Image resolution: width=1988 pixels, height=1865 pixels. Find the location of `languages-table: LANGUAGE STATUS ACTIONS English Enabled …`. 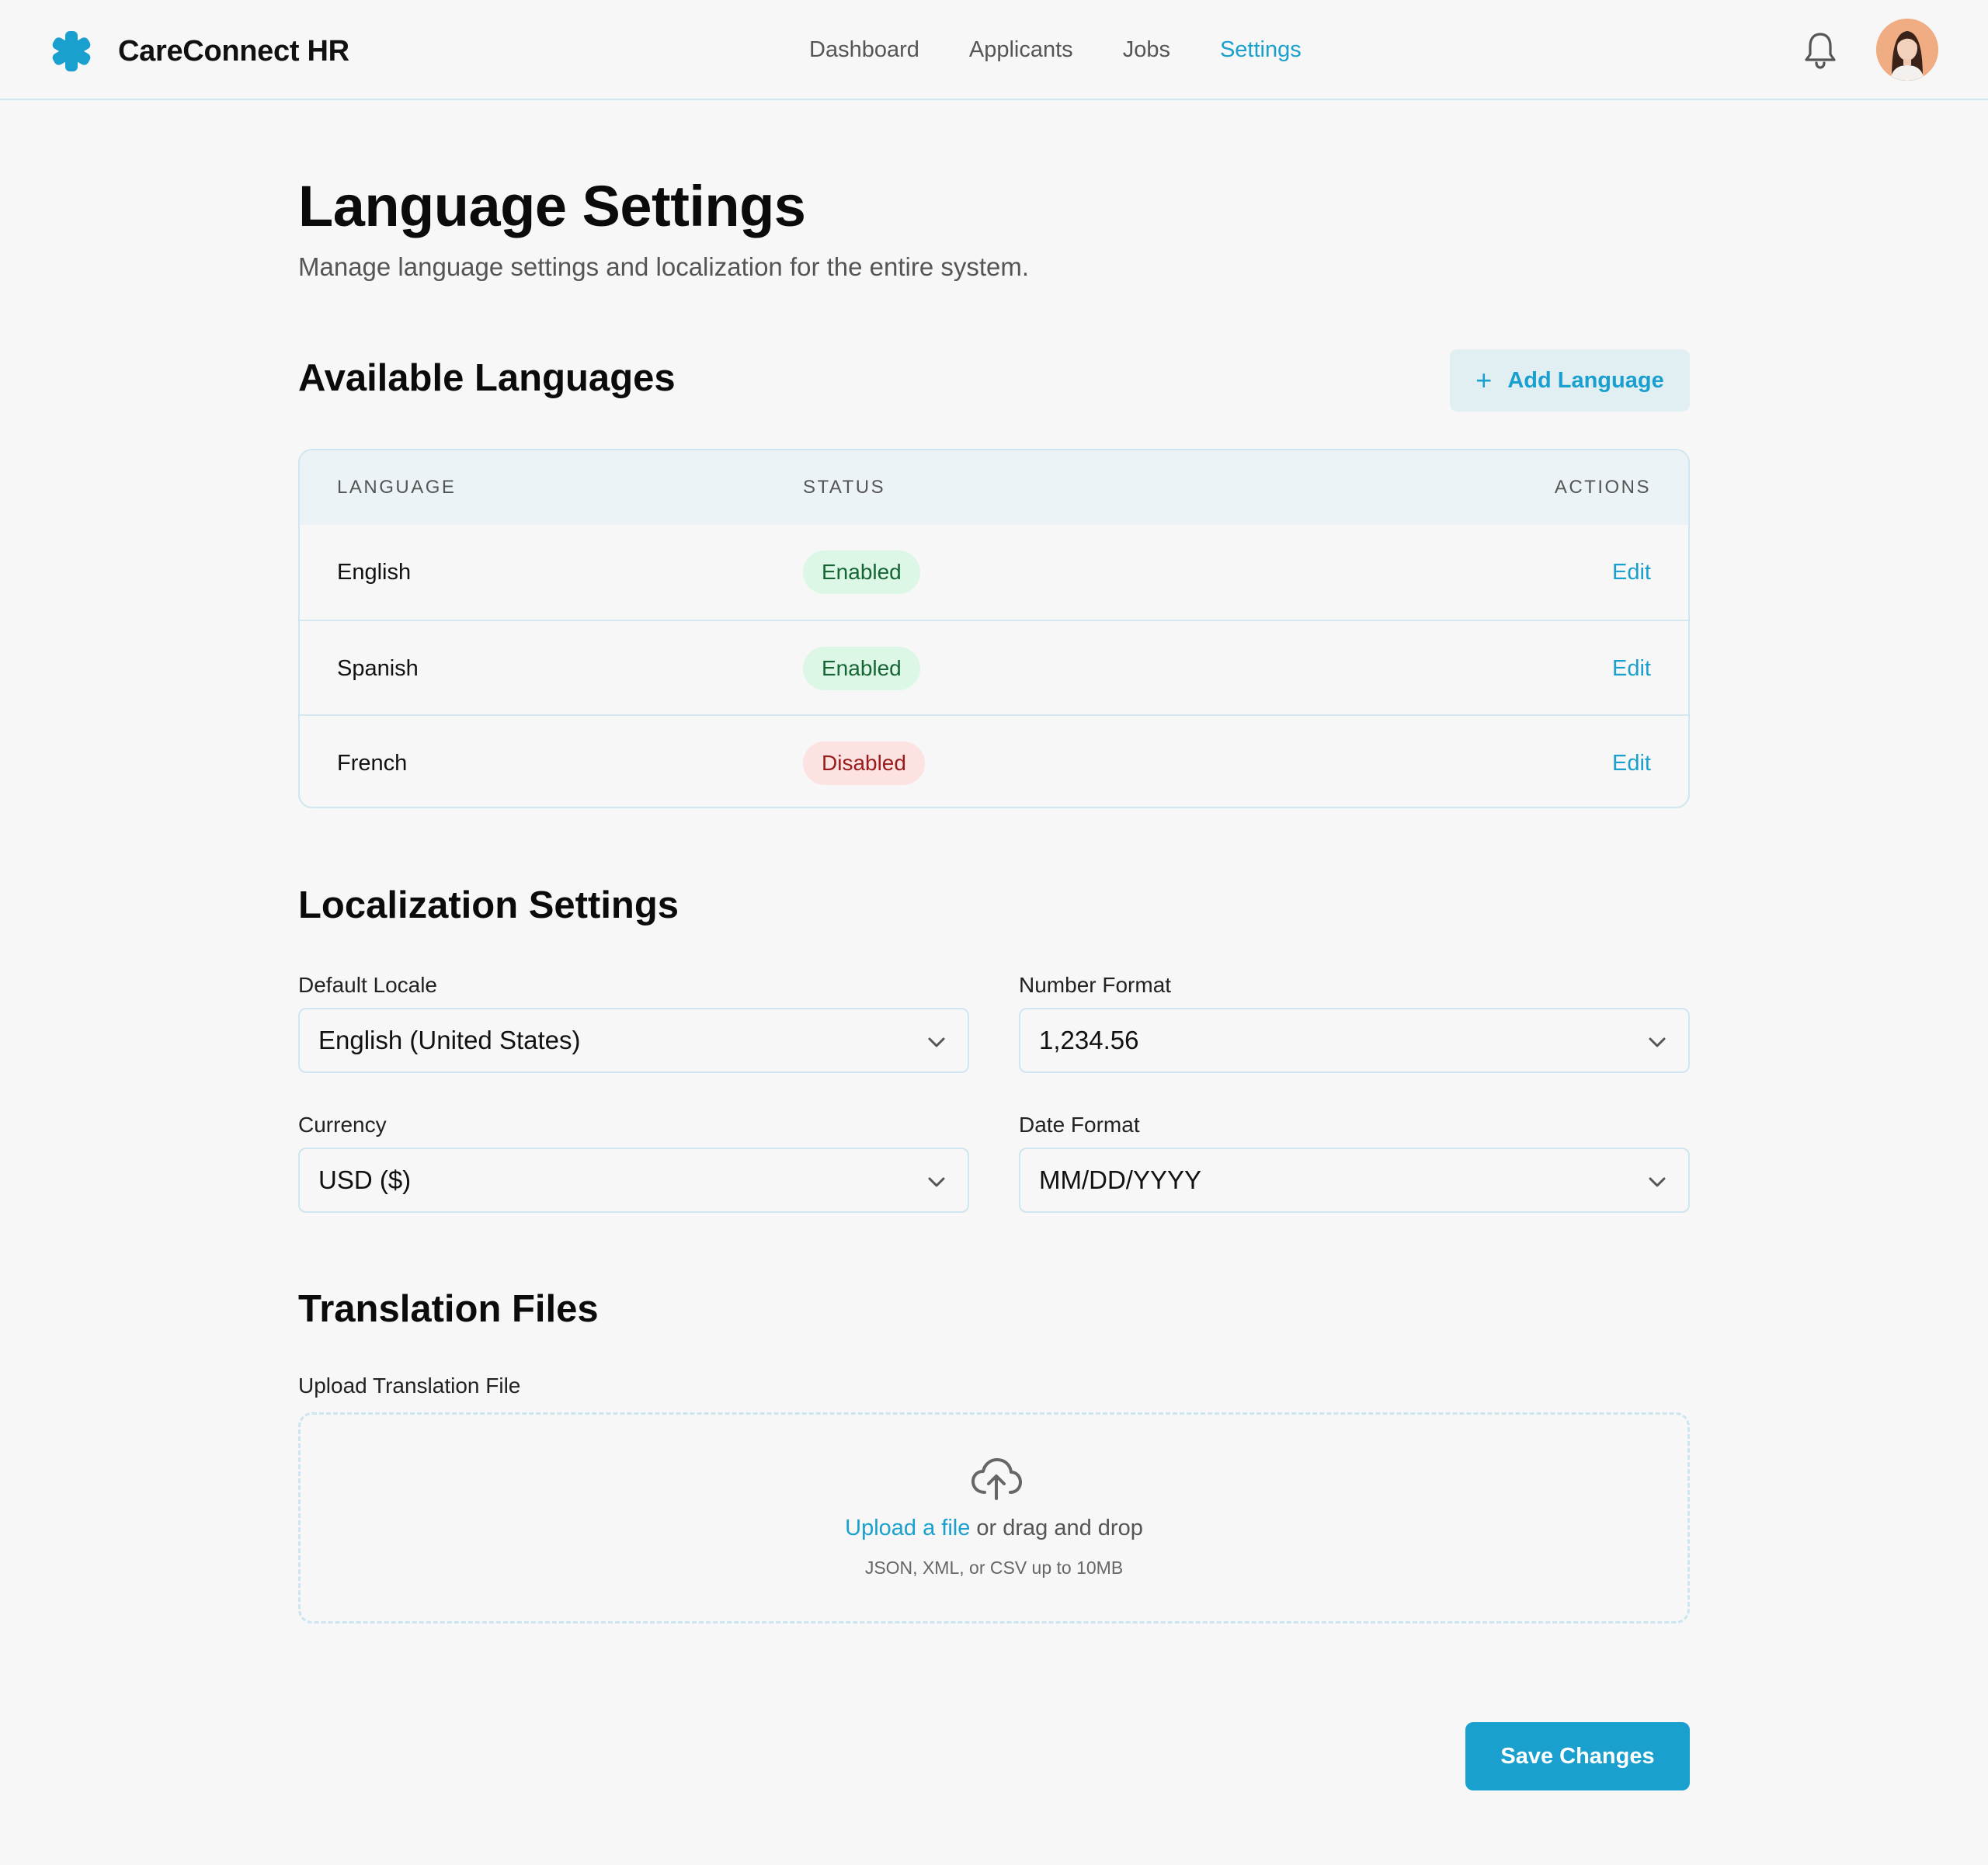

languages-table: LANGUAGE STATUS ACTIONS English Enabled … is located at coordinates (994, 628).